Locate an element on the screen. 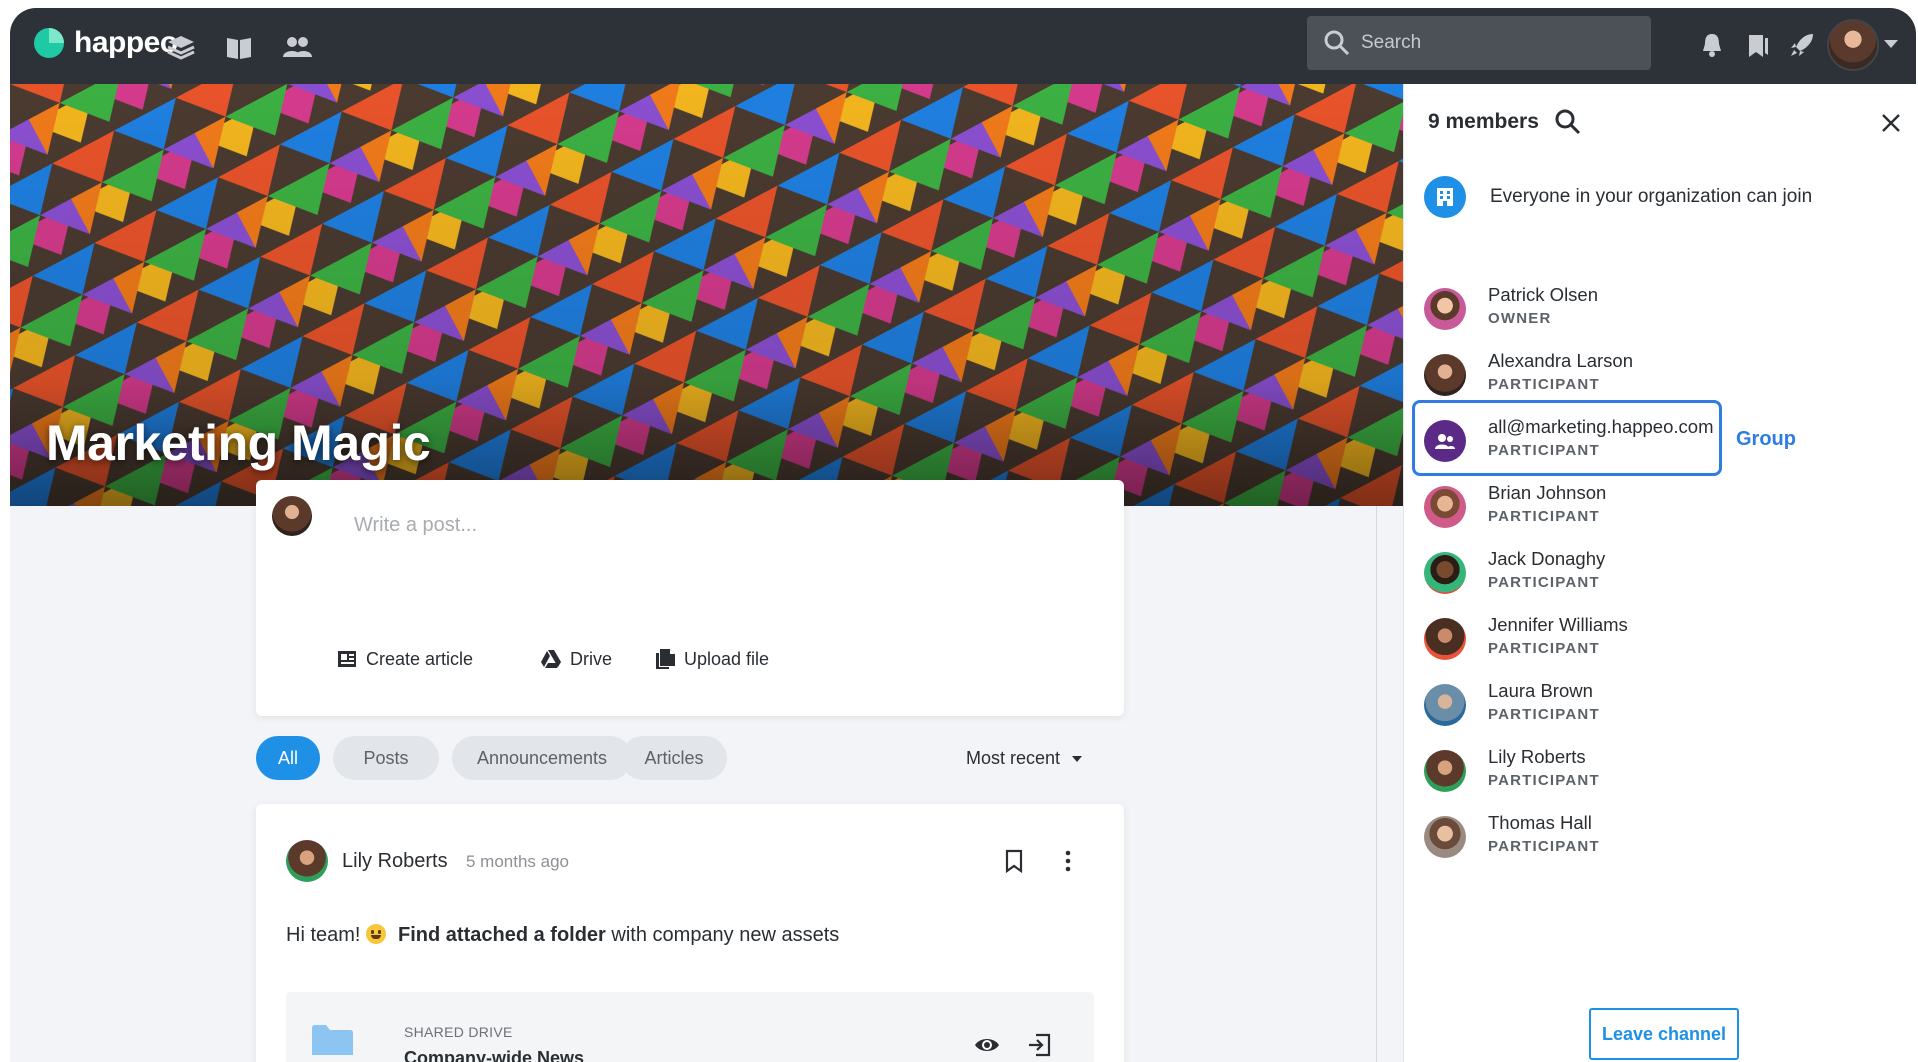 The image size is (1918, 1062). member-name: Thomas Hall is located at coordinates (1540, 822).